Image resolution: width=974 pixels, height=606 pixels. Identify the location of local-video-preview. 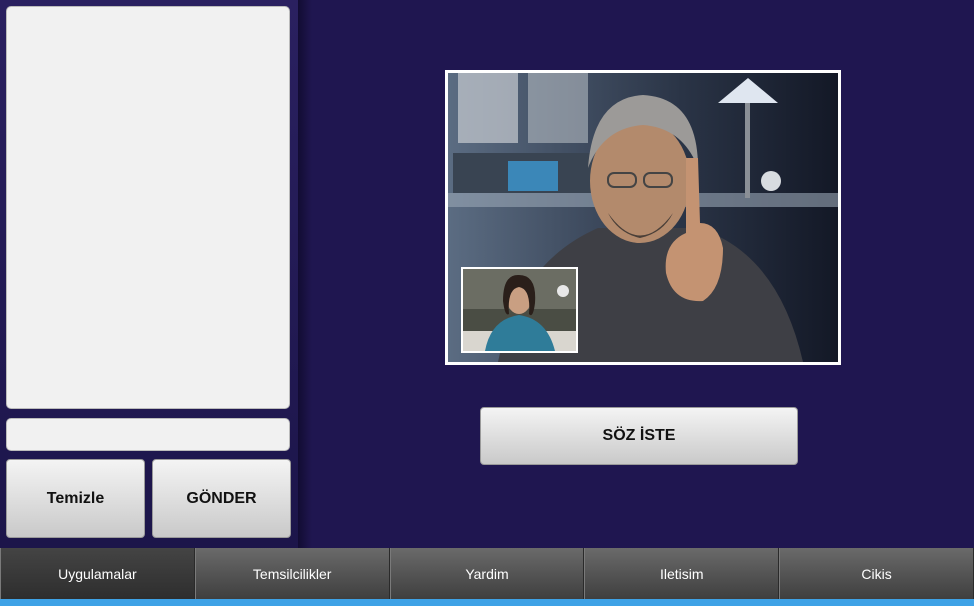
(519, 310).